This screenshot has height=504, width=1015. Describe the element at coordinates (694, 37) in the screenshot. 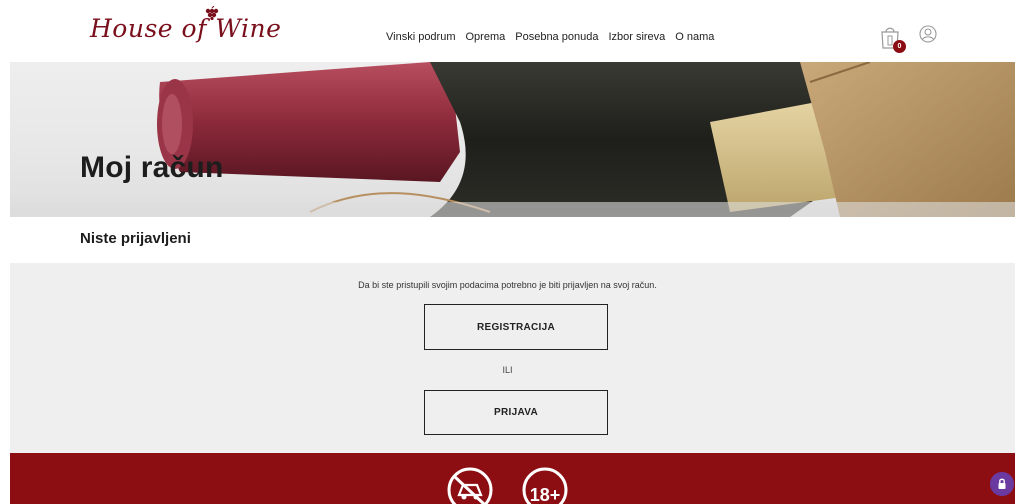

I see `nav-item-o-nama: O nama` at that location.